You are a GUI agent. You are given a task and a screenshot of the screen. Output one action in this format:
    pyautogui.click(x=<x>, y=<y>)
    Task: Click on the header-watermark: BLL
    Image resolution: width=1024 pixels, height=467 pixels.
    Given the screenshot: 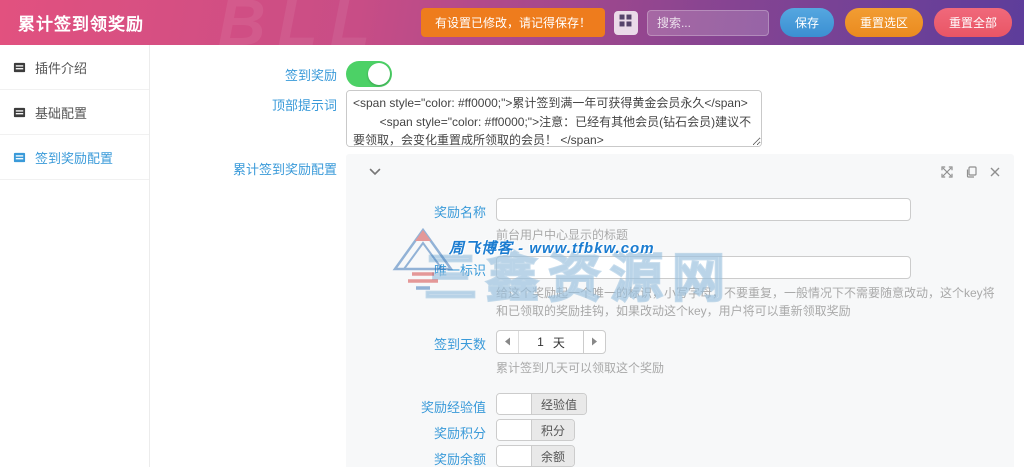 What is the action you would take?
    pyautogui.click(x=300, y=22)
    